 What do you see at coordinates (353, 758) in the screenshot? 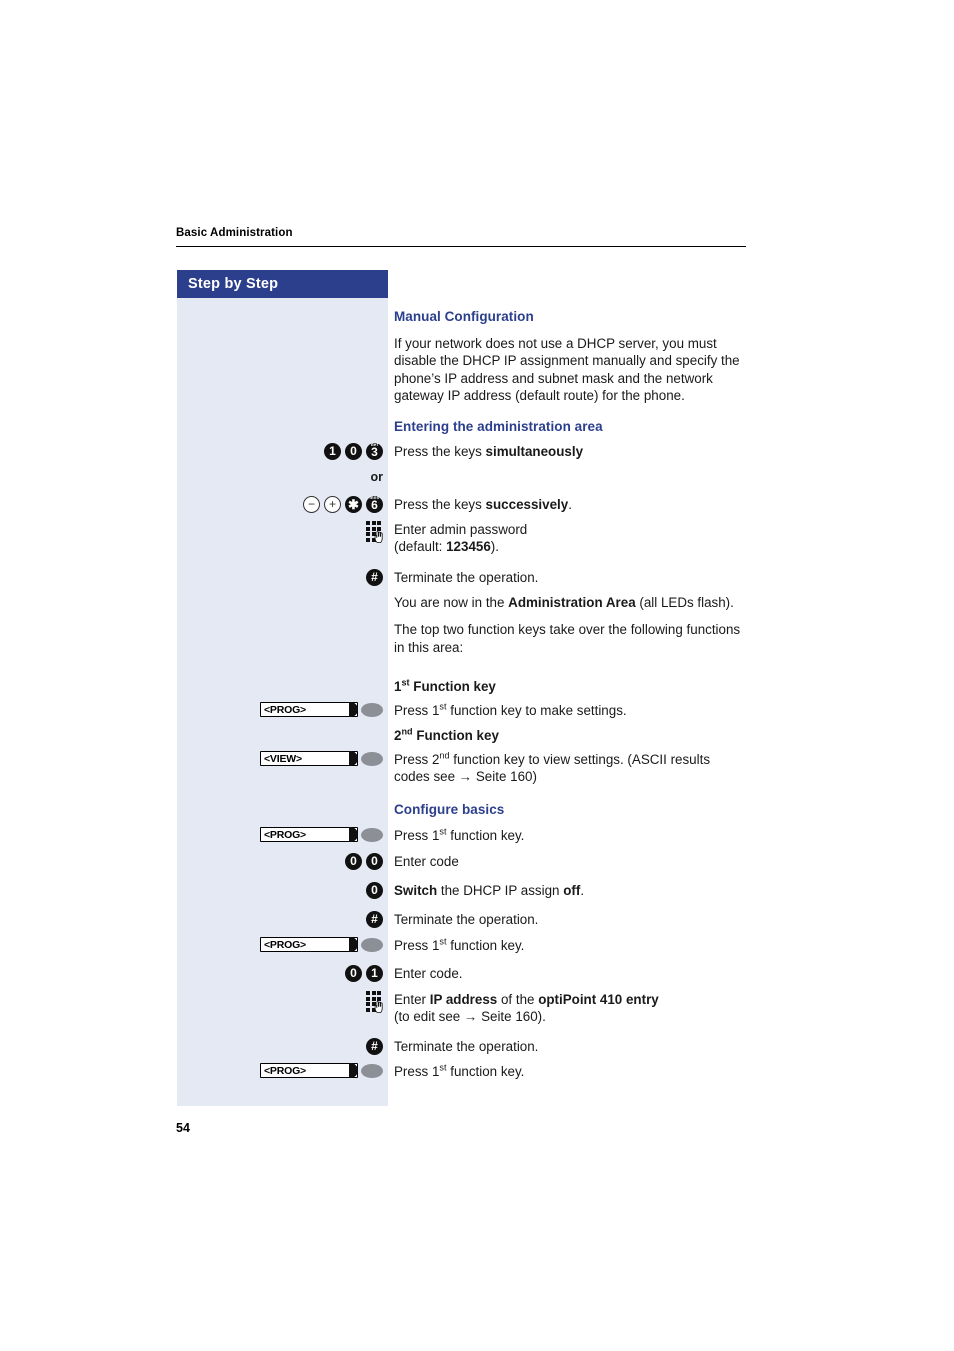
I see `function-key-nub-view` at bounding box center [353, 758].